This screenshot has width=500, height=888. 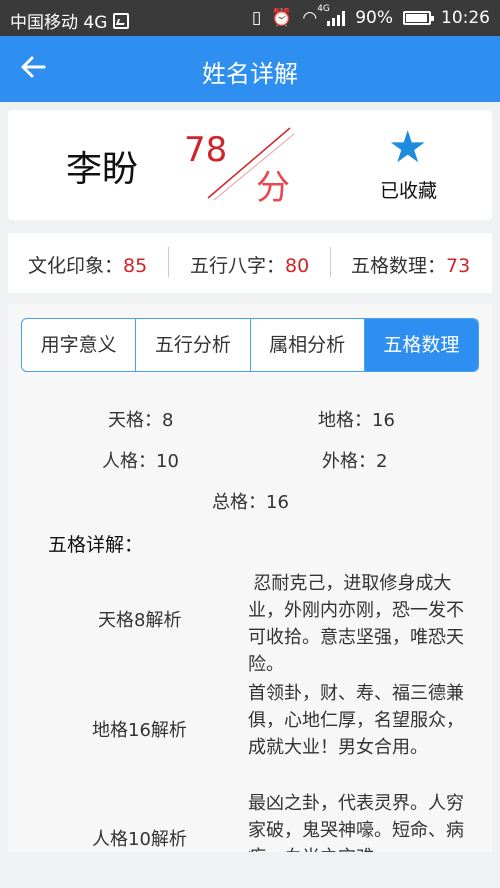 I want to click on detail-label-renge: 人格10解析, so click(x=139, y=839).